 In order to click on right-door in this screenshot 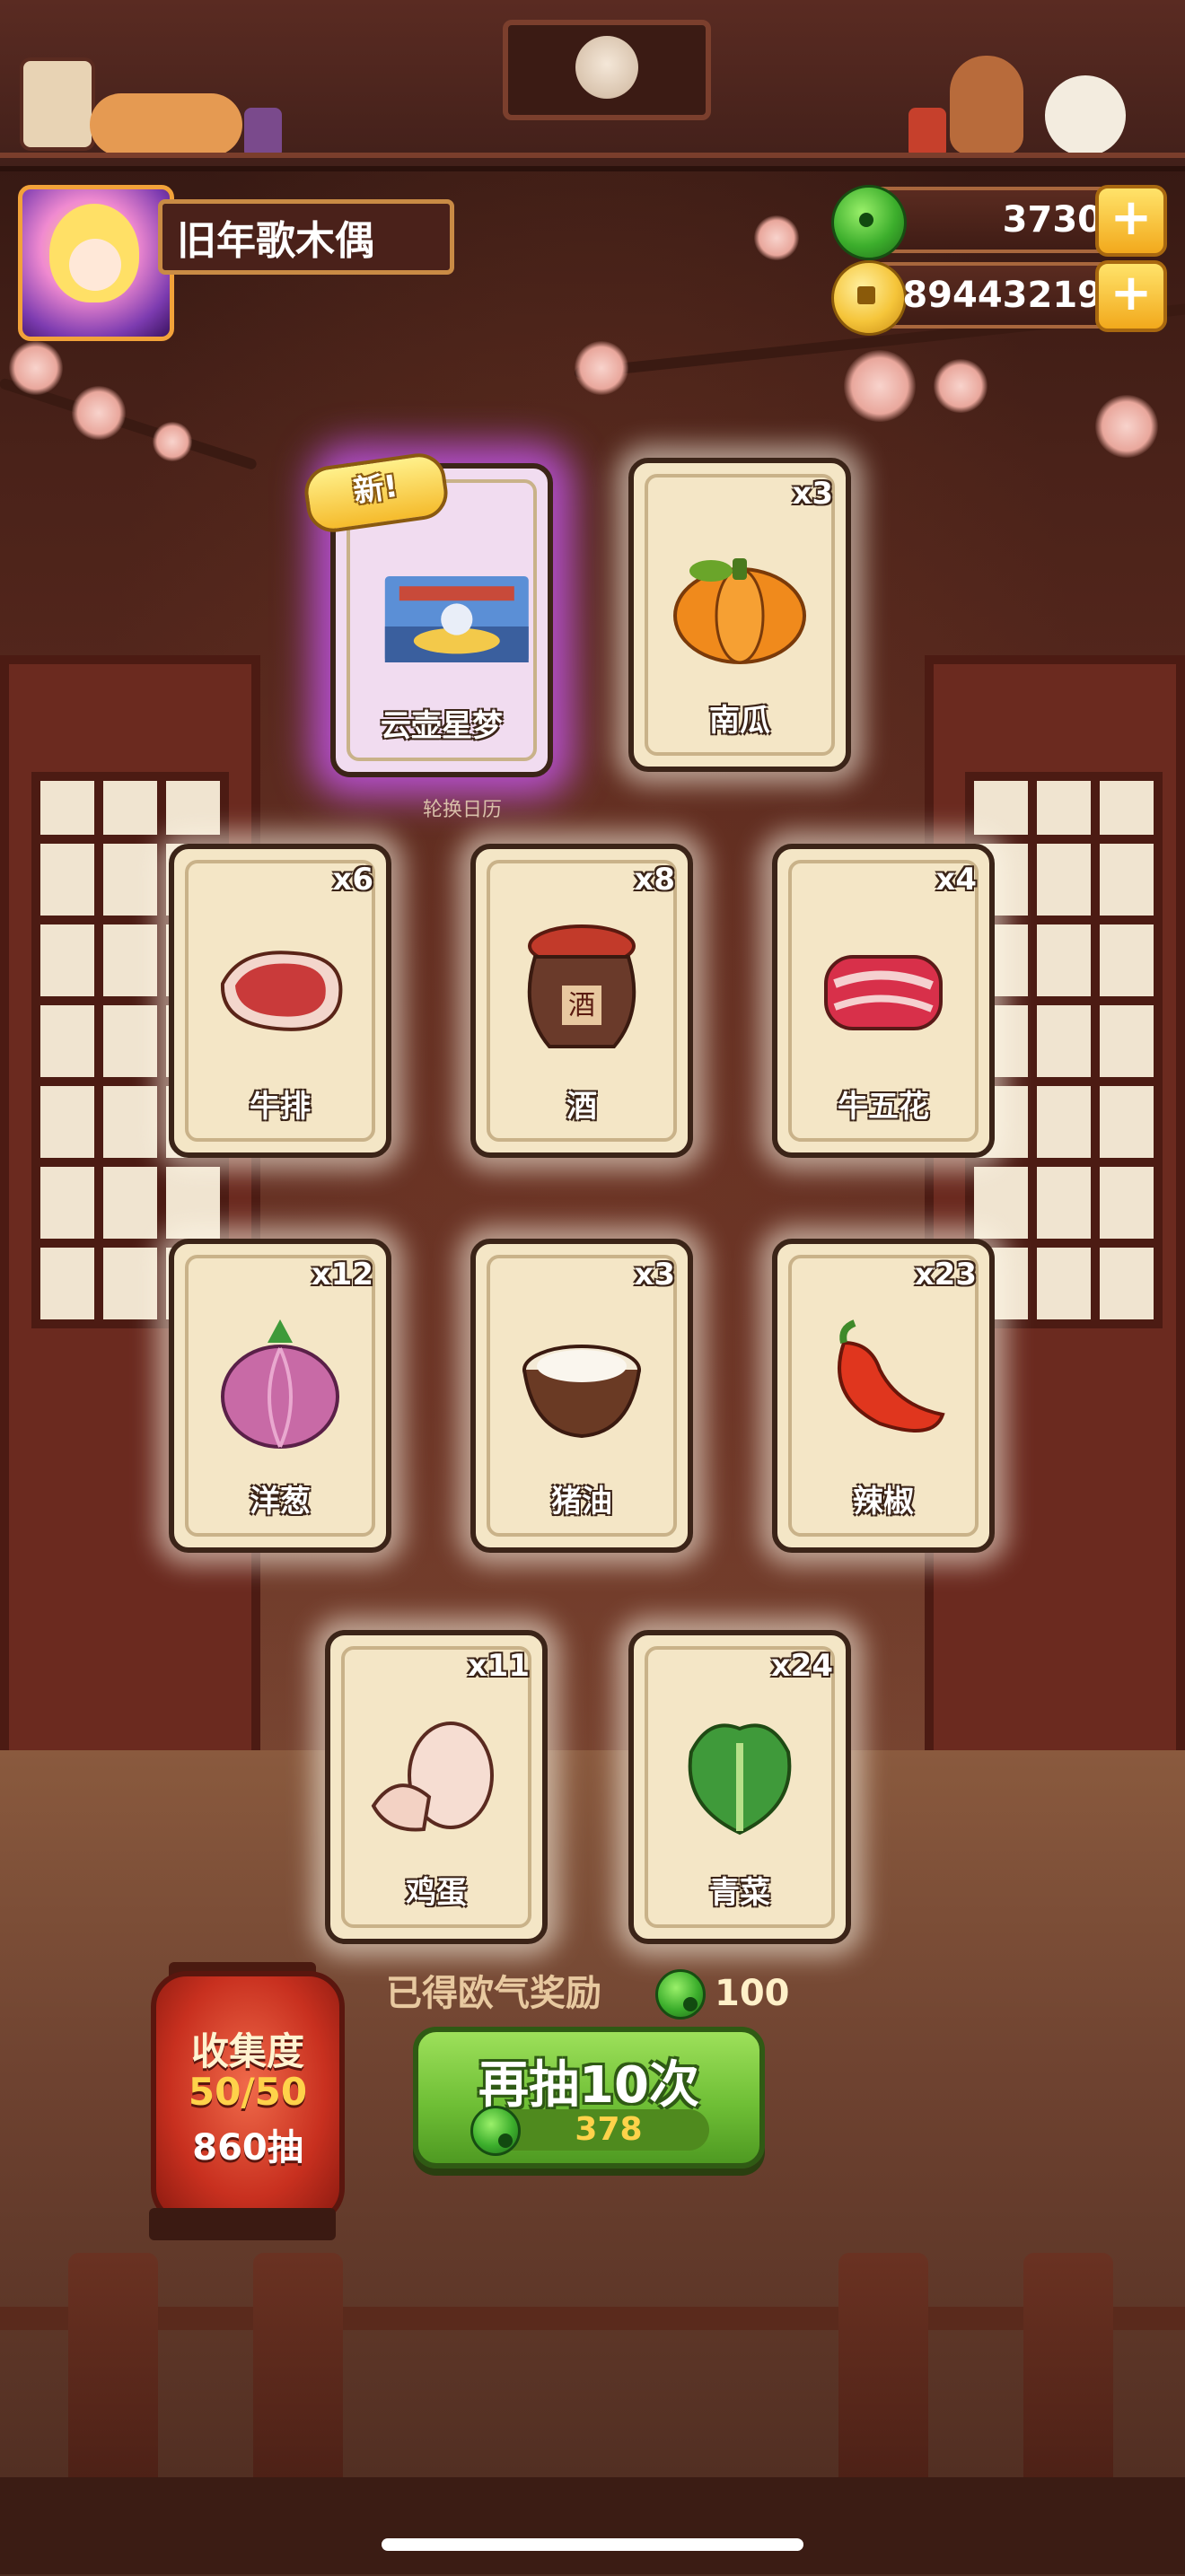, I will do `click(1055, 1211)`.